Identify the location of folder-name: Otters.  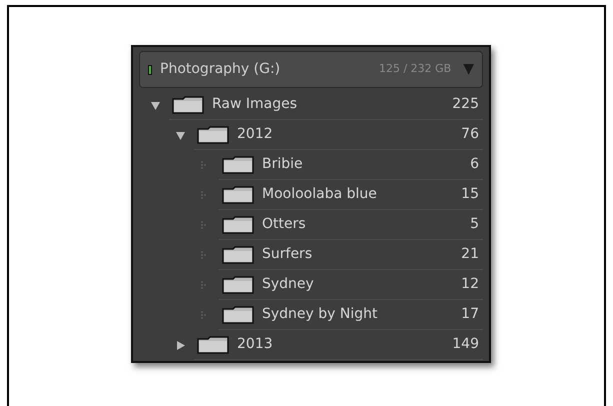
(284, 224).